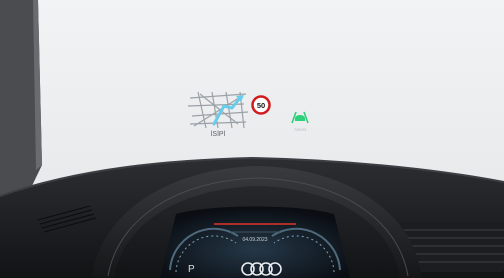 The width and height of the screenshot is (504, 278). I want to click on hud-gear-indicator: ǀSǀPǀ, so click(218, 134).